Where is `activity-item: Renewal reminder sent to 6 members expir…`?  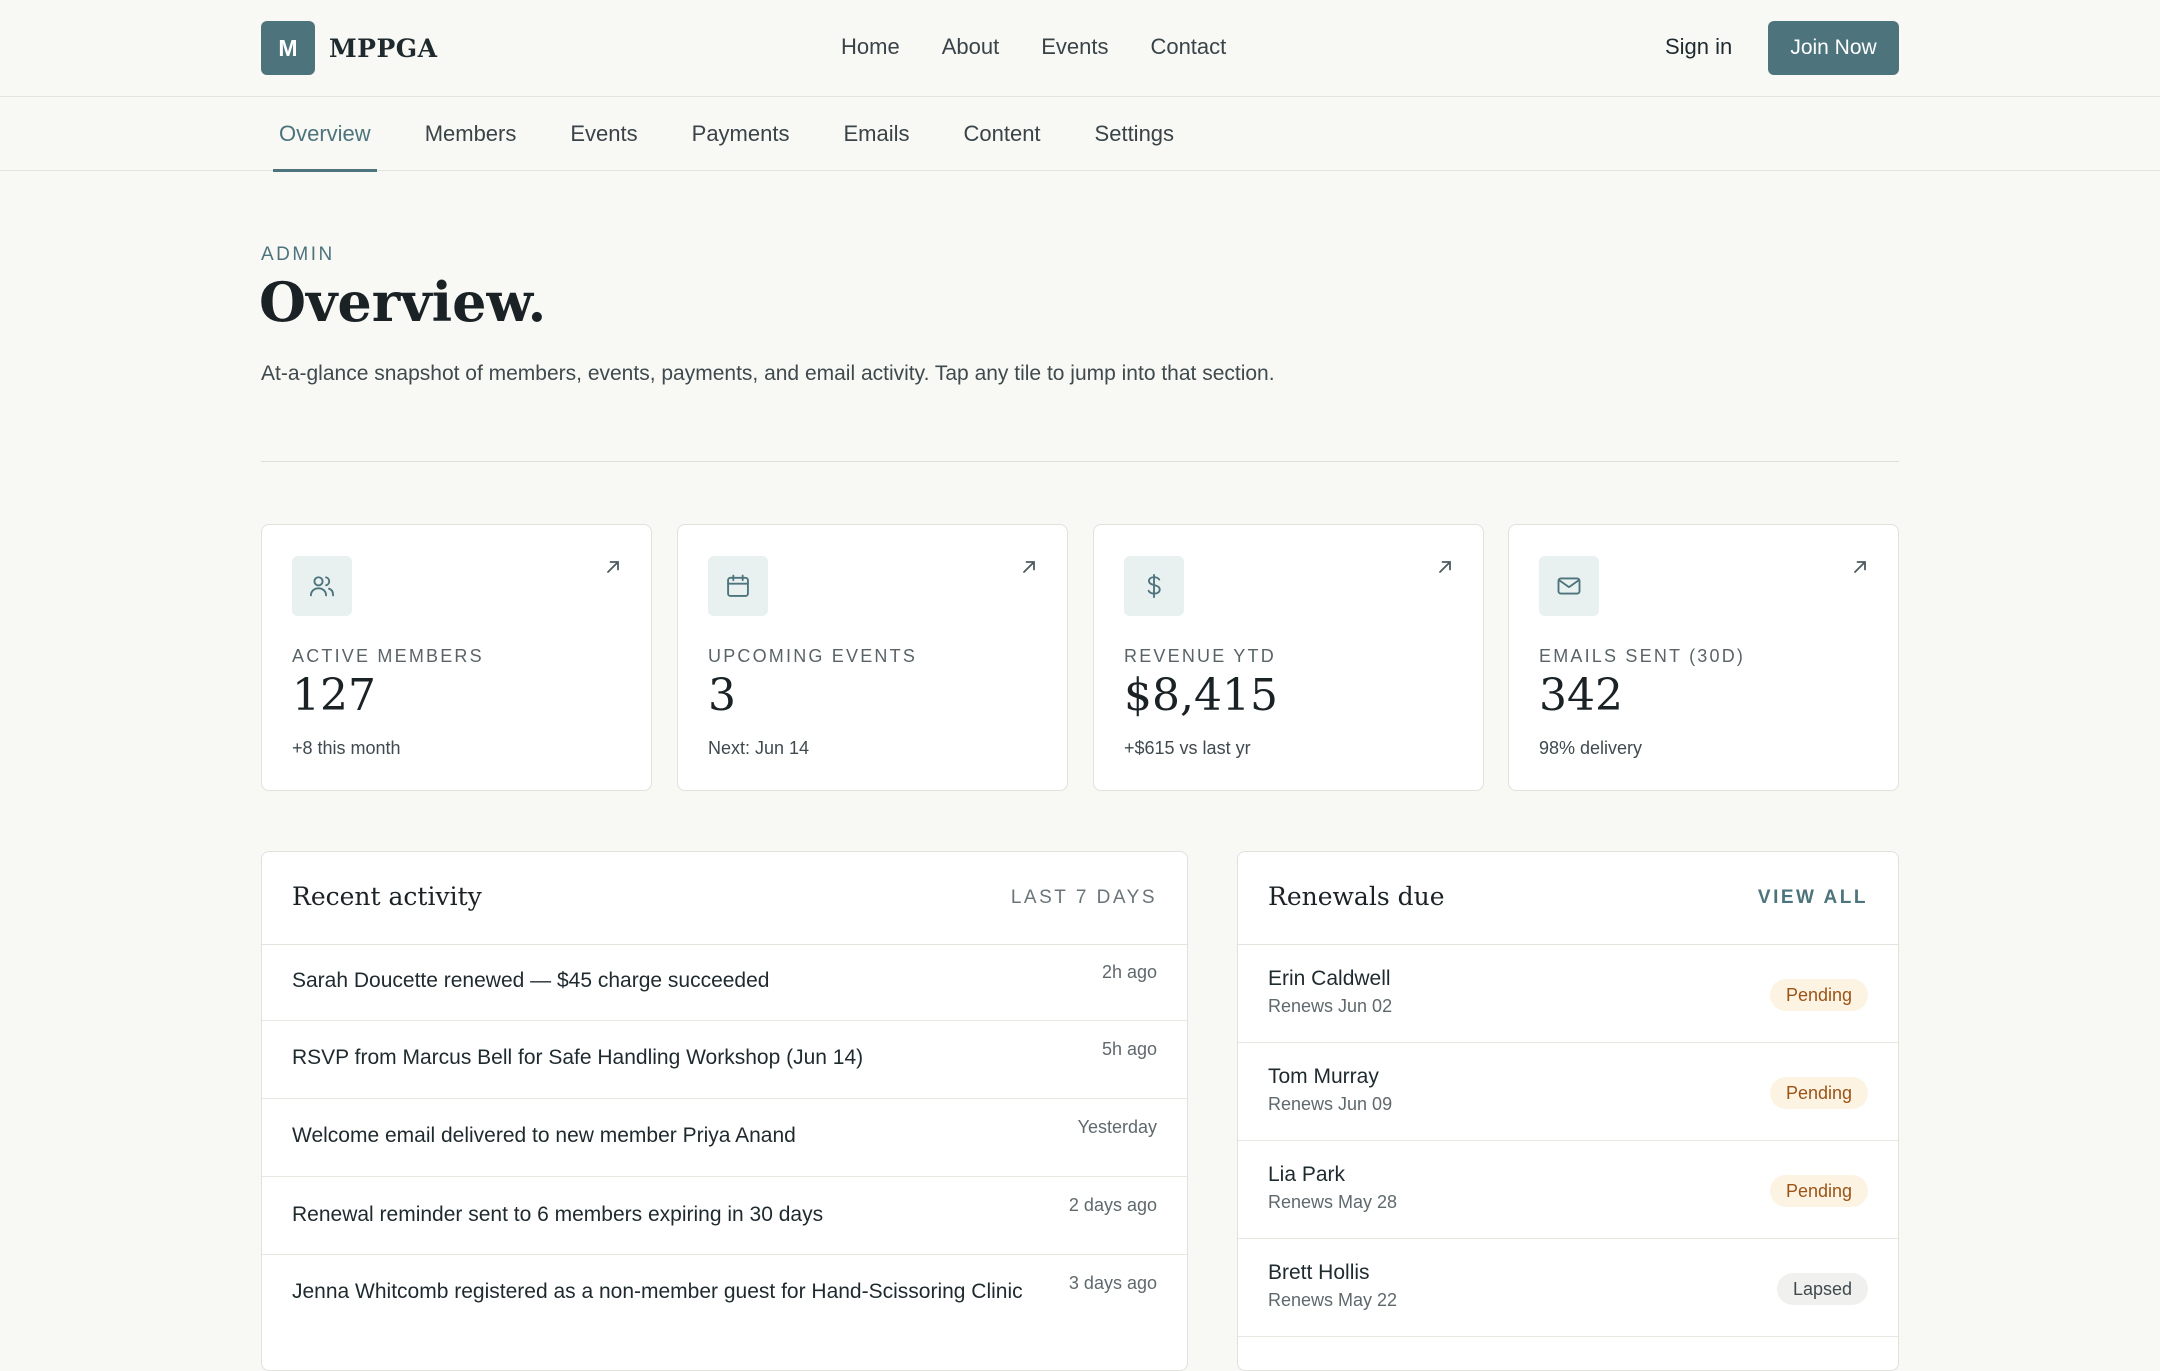
activity-item: Renewal reminder sent to 6 members expir… is located at coordinates (724, 1216).